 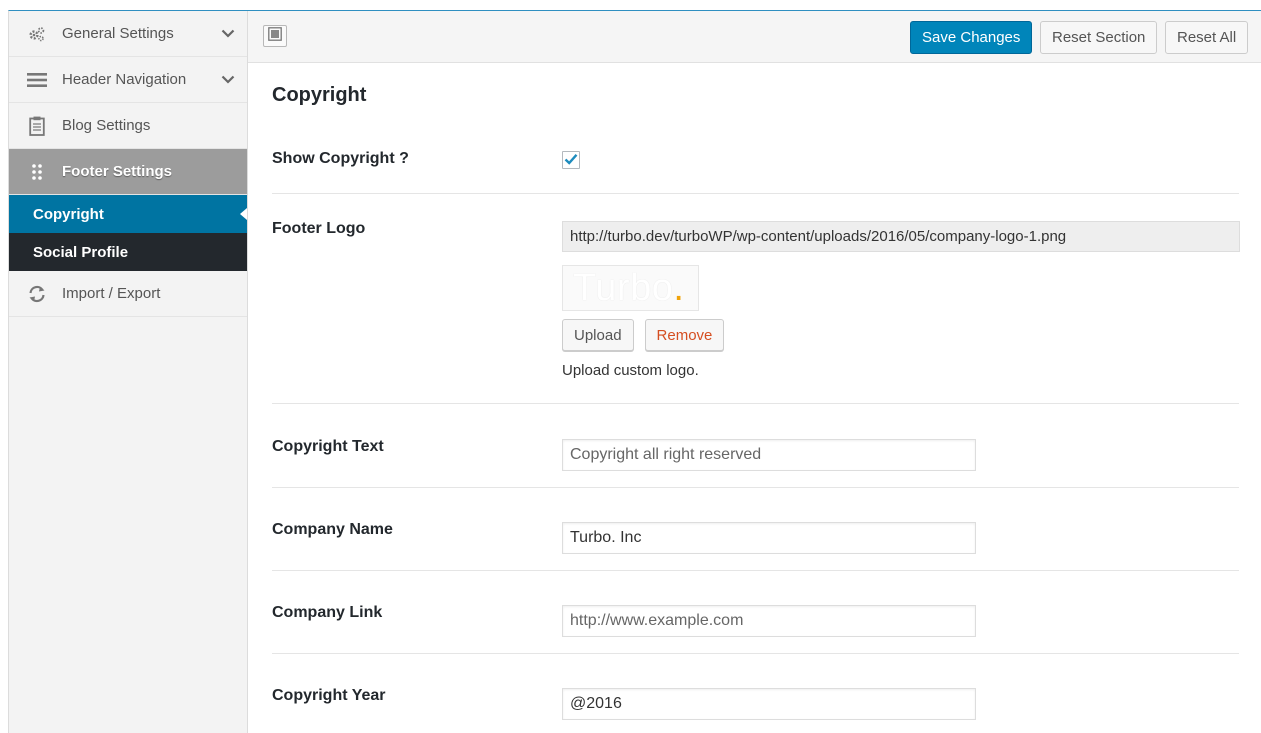 I want to click on expand-toggle-button, so click(x=275, y=36).